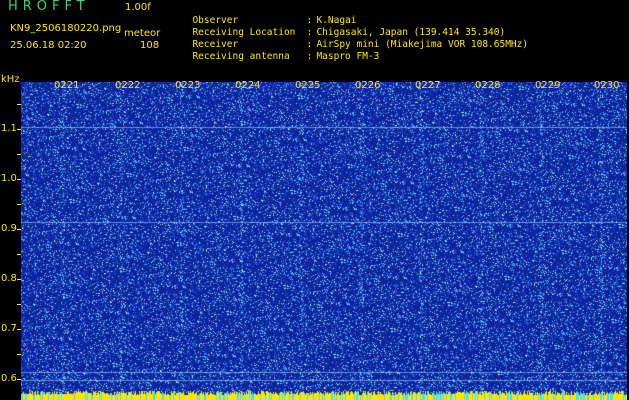 The width and height of the screenshot is (629, 400). What do you see at coordinates (9, 228) in the screenshot?
I see `freq-label: 0.9` at bounding box center [9, 228].